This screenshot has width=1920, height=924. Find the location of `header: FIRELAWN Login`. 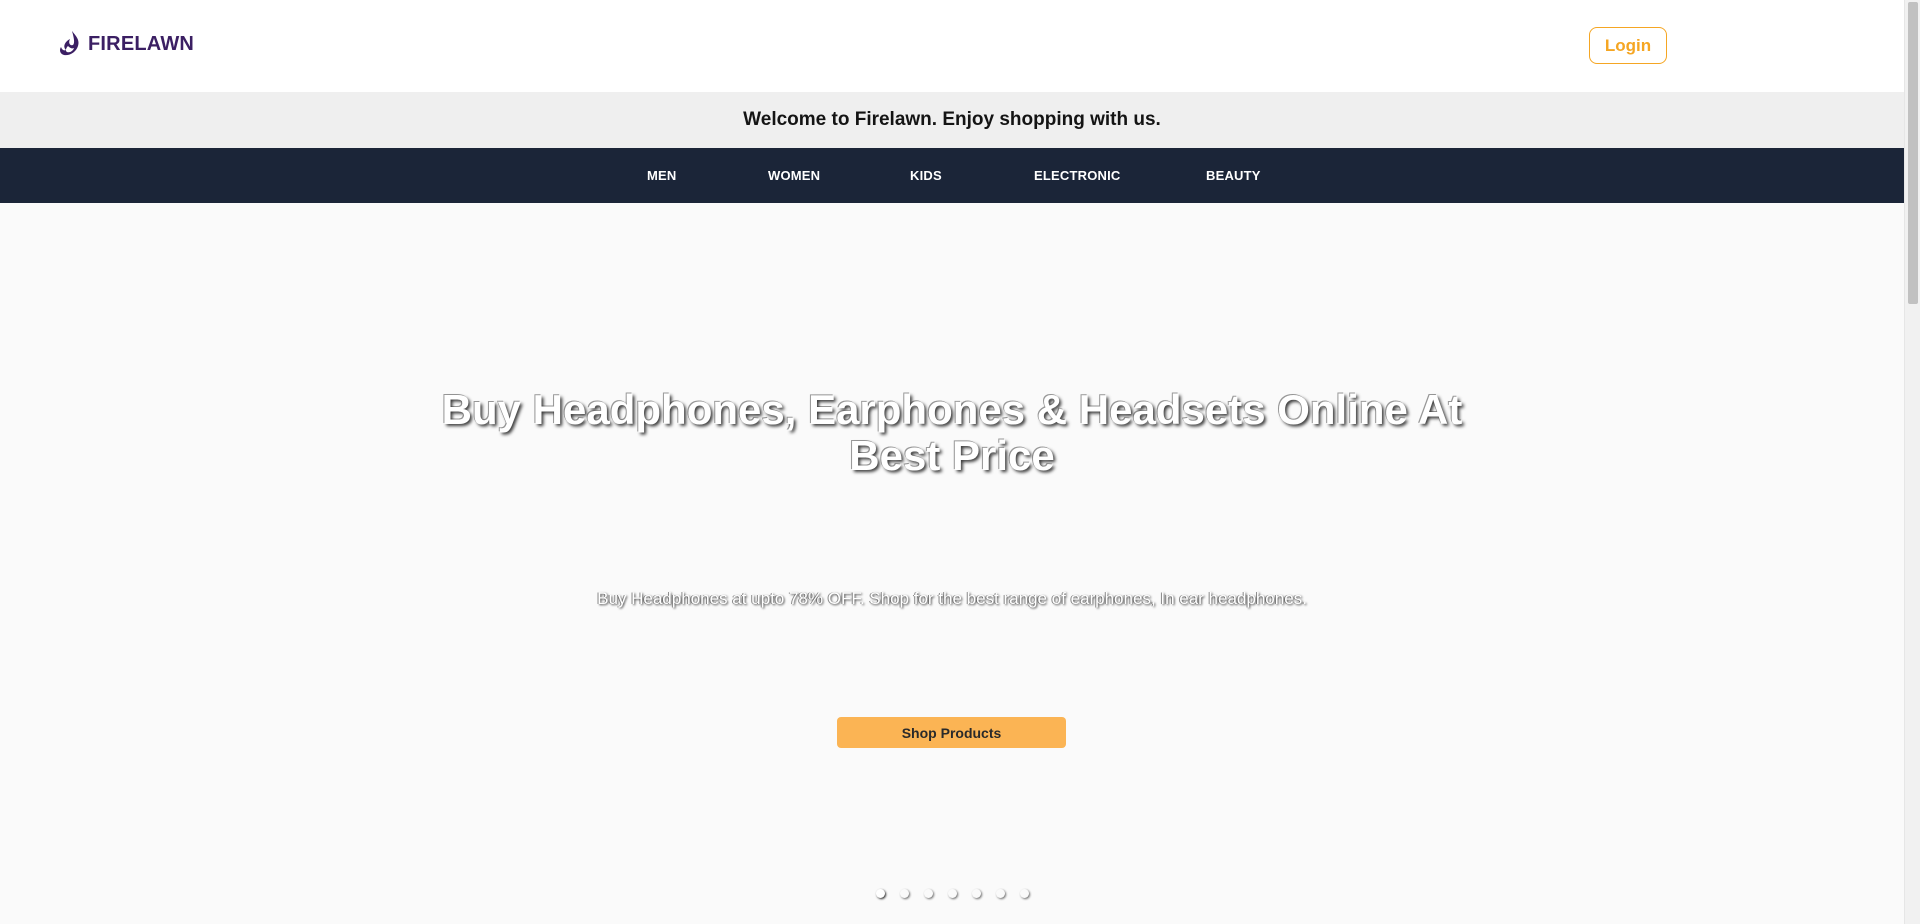

header: FIRELAWN Login is located at coordinates (952, 46).